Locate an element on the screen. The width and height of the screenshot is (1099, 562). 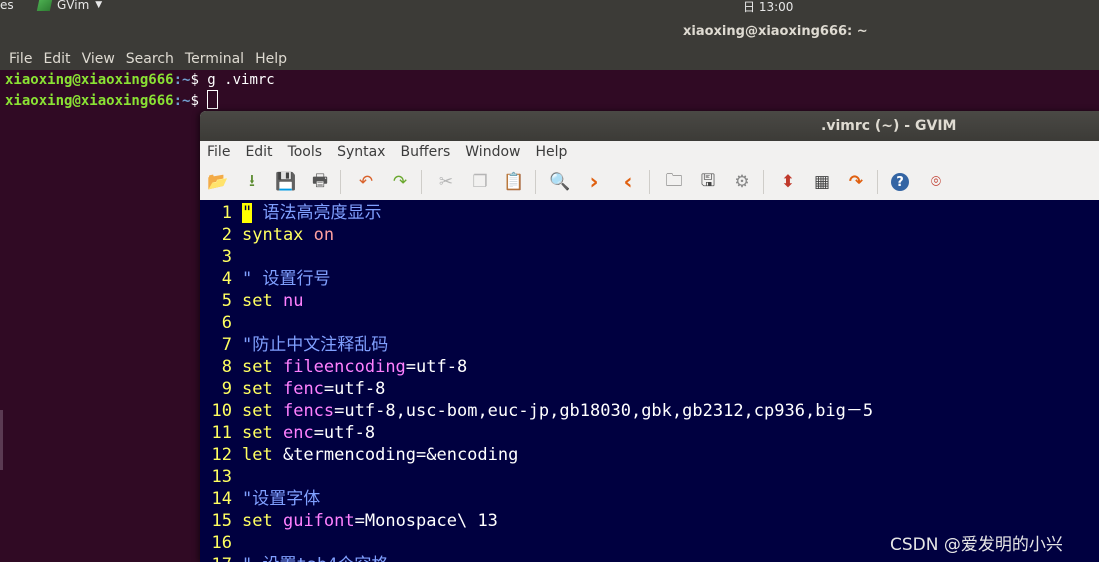
line-code: syntax on is located at coordinates (288, 235).